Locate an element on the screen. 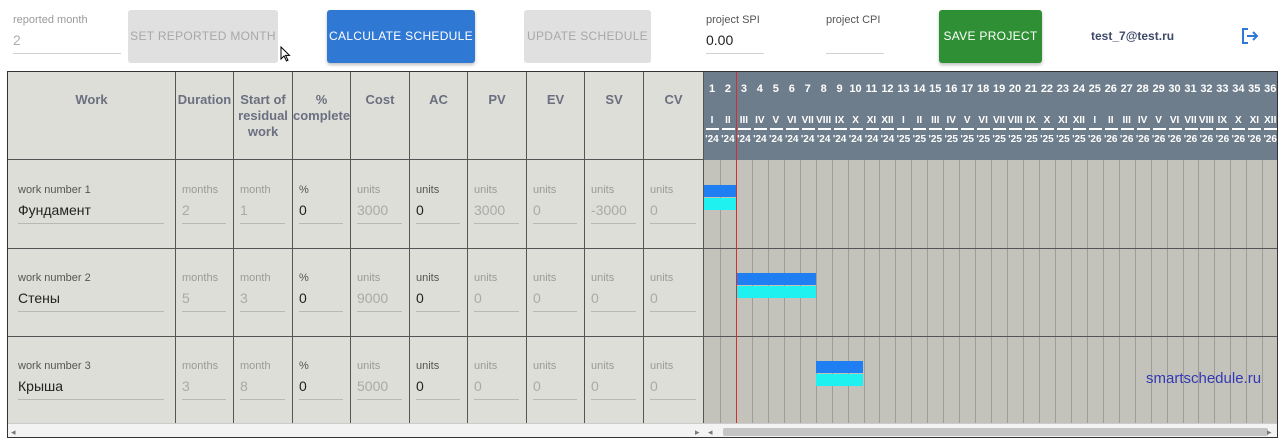 This screenshot has width=1280, height=446. start-input: 3 is located at coordinates (262, 301).